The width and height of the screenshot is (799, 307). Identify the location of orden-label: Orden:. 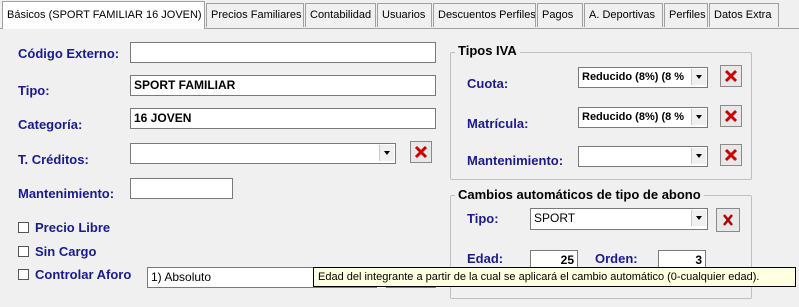
(616, 258).